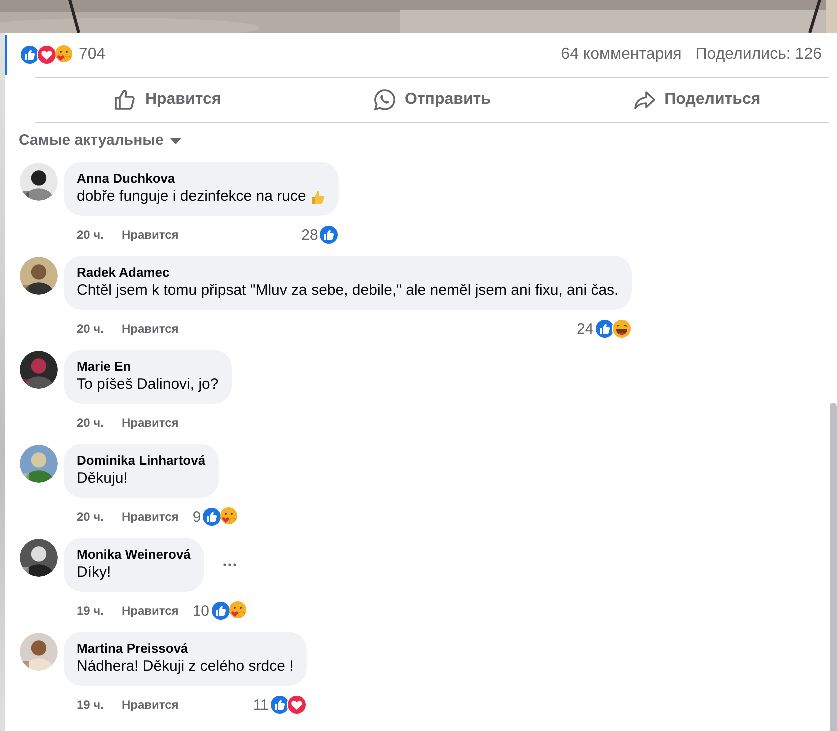 The image size is (837, 731). Describe the element at coordinates (759, 55) in the screenshot. I see `share-count: Поделились: 126` at that location.